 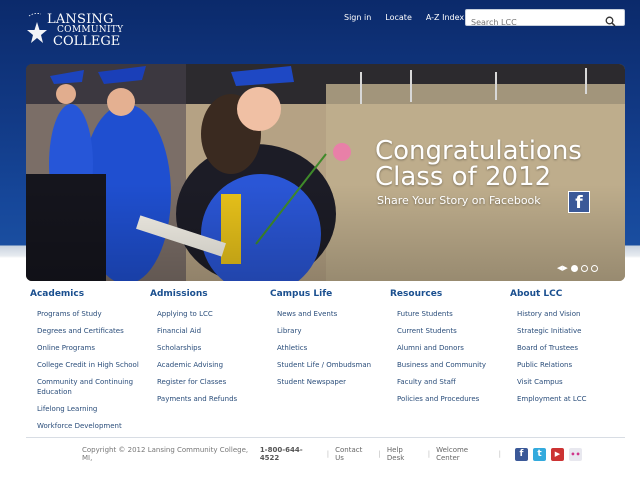 I want to click on column-link: Community and Continuing Education, so click(x=92, y=387).